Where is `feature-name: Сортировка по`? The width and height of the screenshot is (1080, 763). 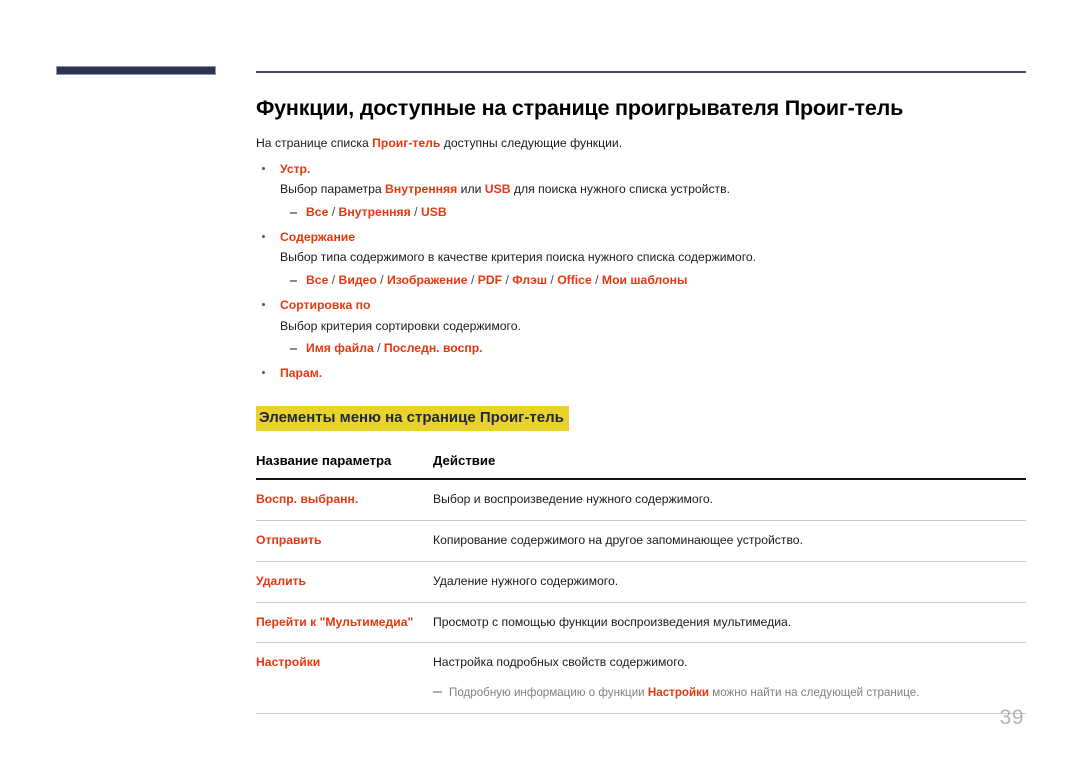
feature-name: Сортировка по is located at coordinates (325, 305).